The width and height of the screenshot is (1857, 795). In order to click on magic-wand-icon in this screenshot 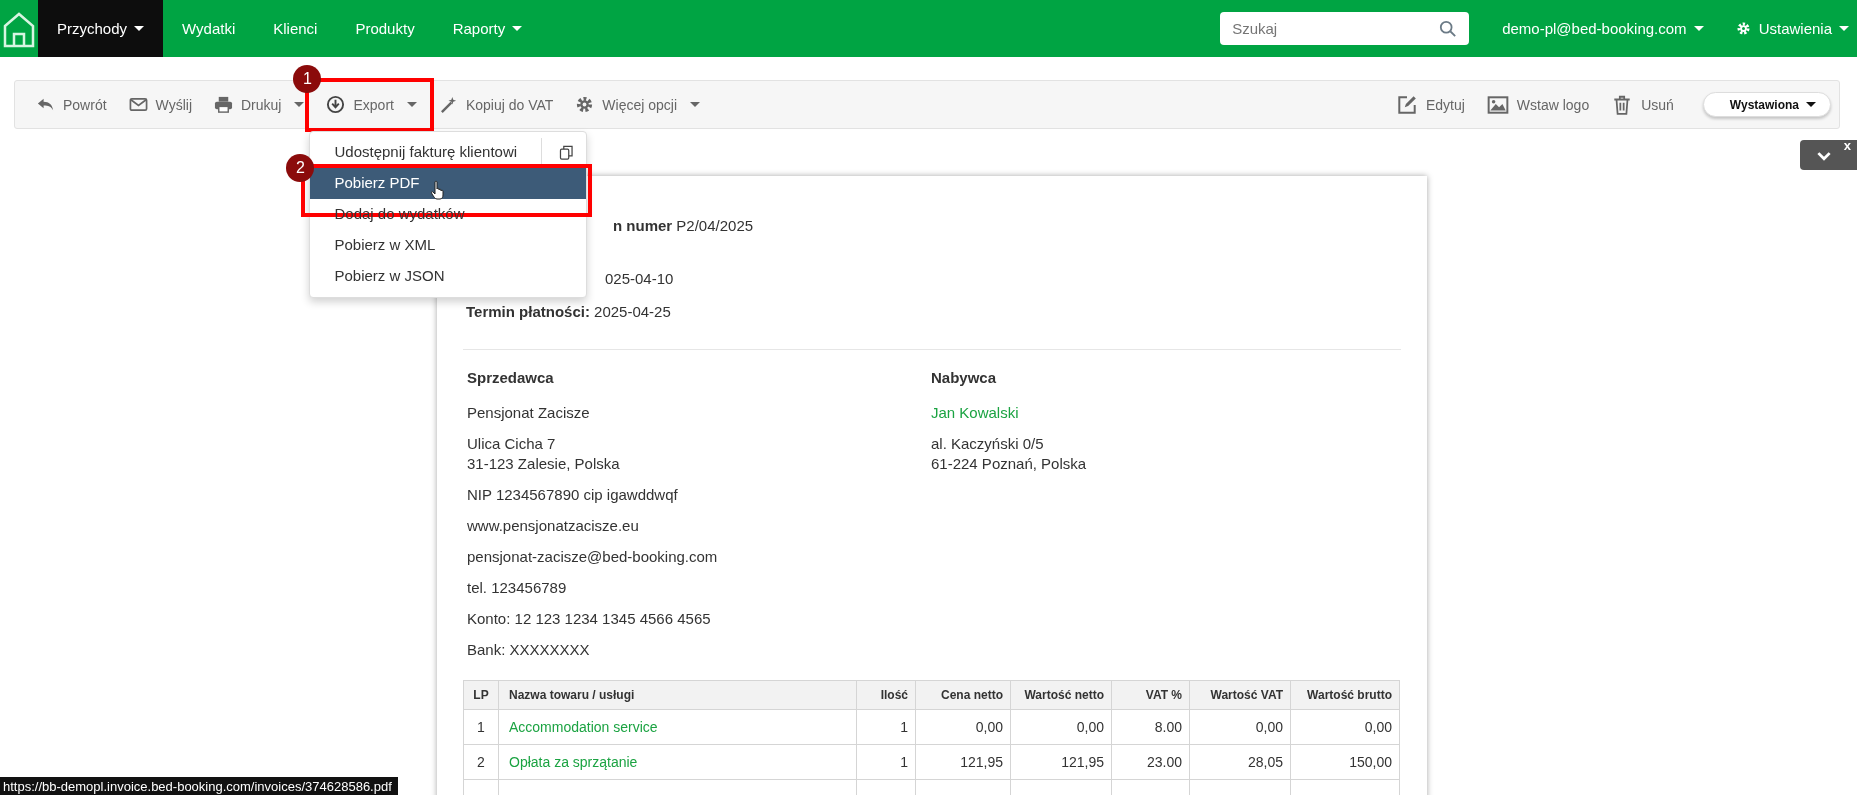, I will do `click(448, 104)`.